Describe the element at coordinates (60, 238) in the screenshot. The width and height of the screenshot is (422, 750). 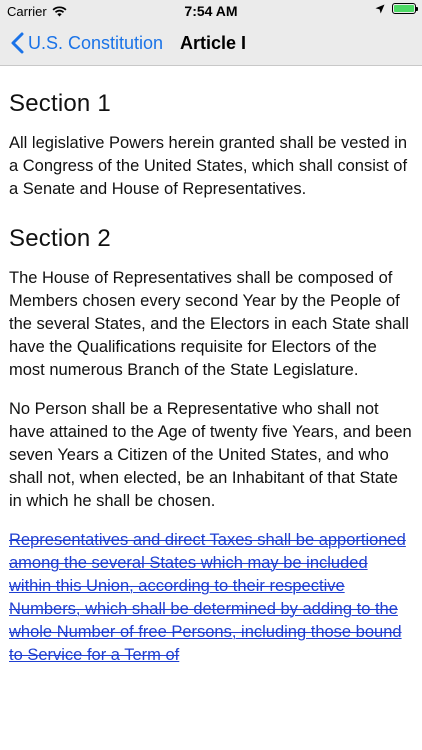
I see `section-heading: Section 2` at that location.